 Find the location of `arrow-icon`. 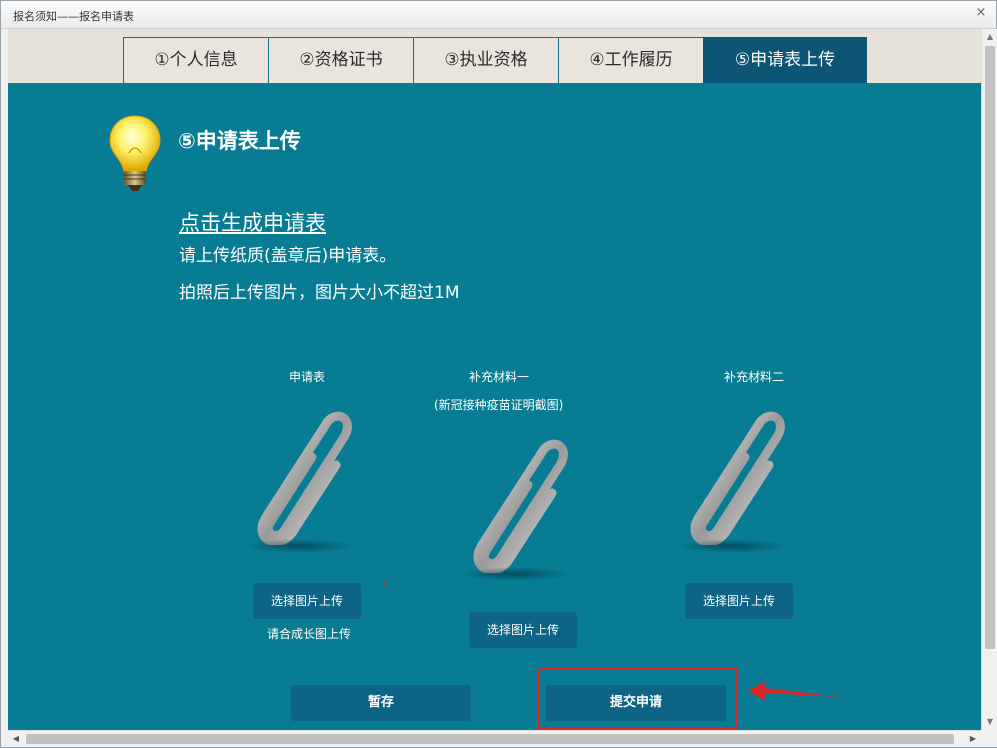

arrow-icon is located at coordinates (795, 691).